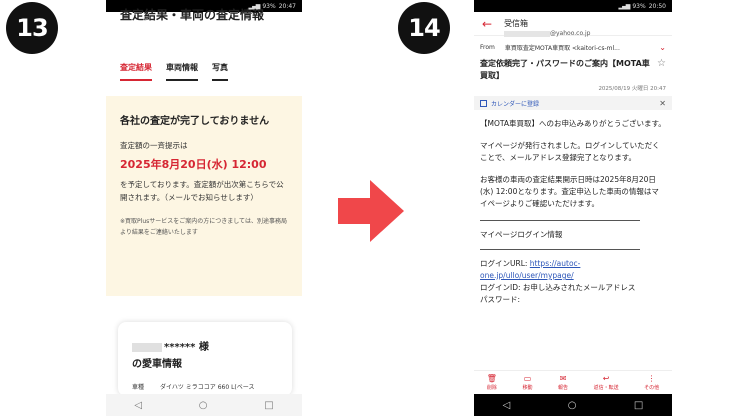  Describe the element at coordinates (570, 33) in the screenshot. I see `account-domain: @yahoo.co.jp` at that location.